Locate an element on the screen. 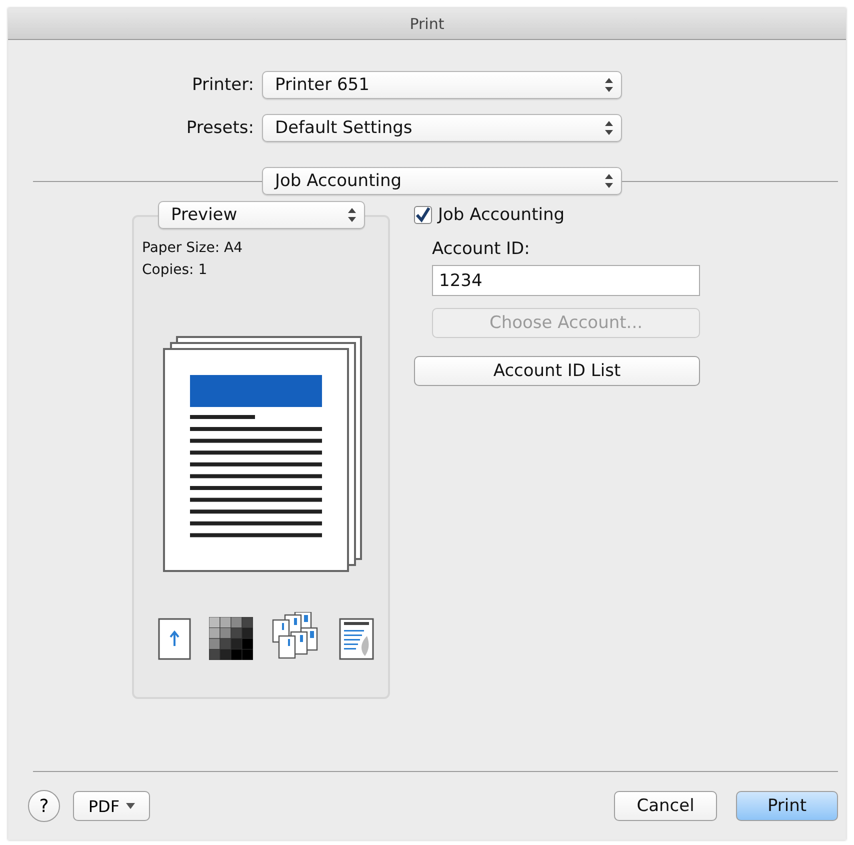 The width and height of the screenshot is (854, 845). print-button: Print is located at coordinates (787, 806).